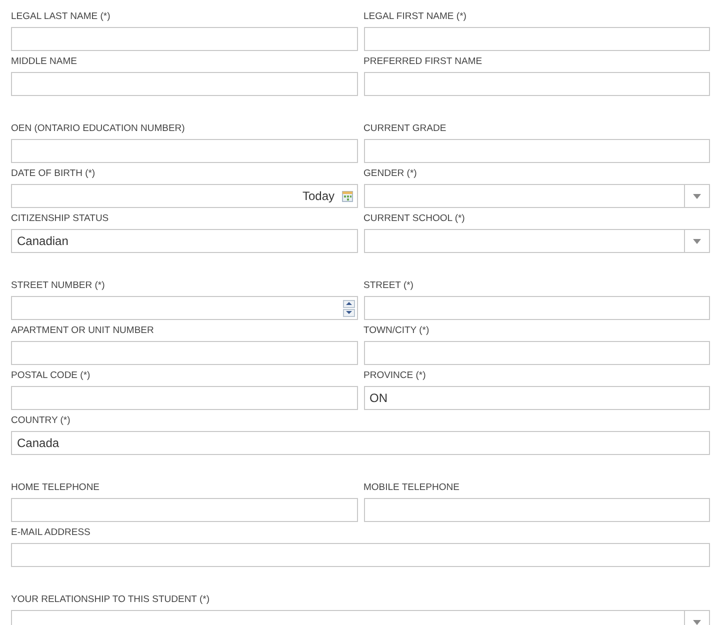 Image resolution: width=724 pixels, height=625 pixels. What do you see at coordinates (415, 219) in the screenshot?
I see `field-label: CURRENT SCHOOL (*)` at bounding box center [415, 219].